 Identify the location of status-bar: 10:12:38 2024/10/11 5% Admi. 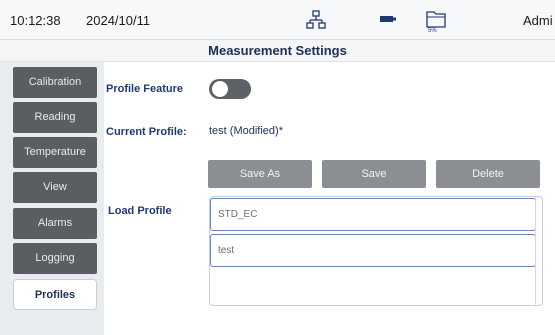
(277, 20).